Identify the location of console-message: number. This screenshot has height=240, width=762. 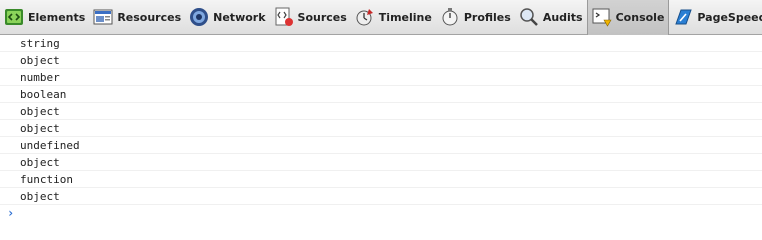
(381, 77).